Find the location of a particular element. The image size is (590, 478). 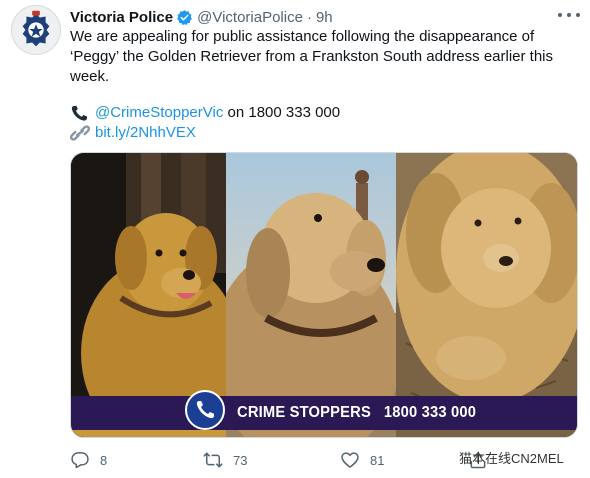

more-options-icon is located at coordinates (569, 15).